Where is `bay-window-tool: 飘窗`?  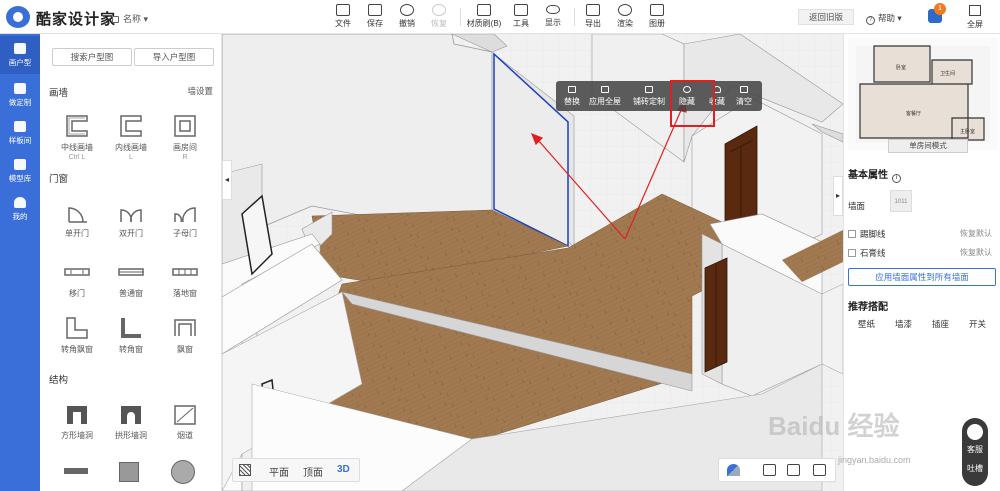 bay-window-tool: 飘窗 is located at coordinates (185, 334).